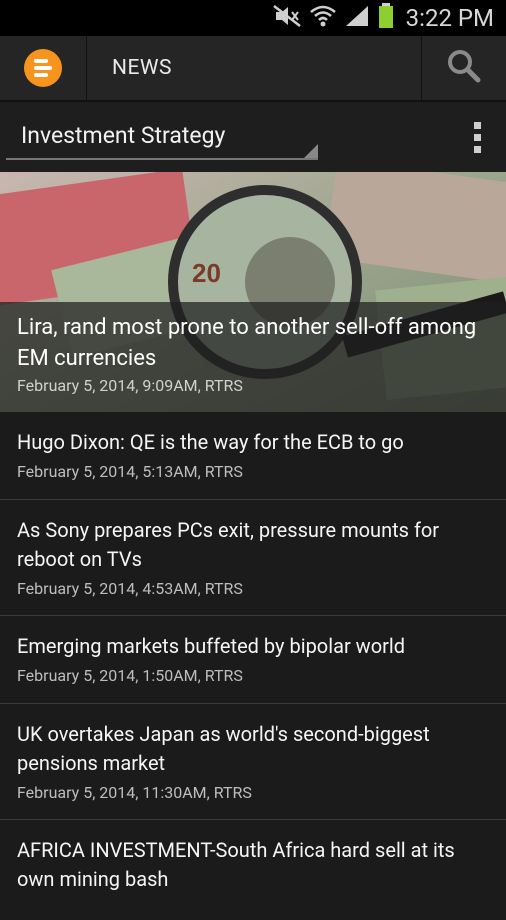 This screenshot has height=920, width=506. What do you see at coordinates (357, 18) in the screenshot?
I see `signal-icon` at bounding box center [357, 18].